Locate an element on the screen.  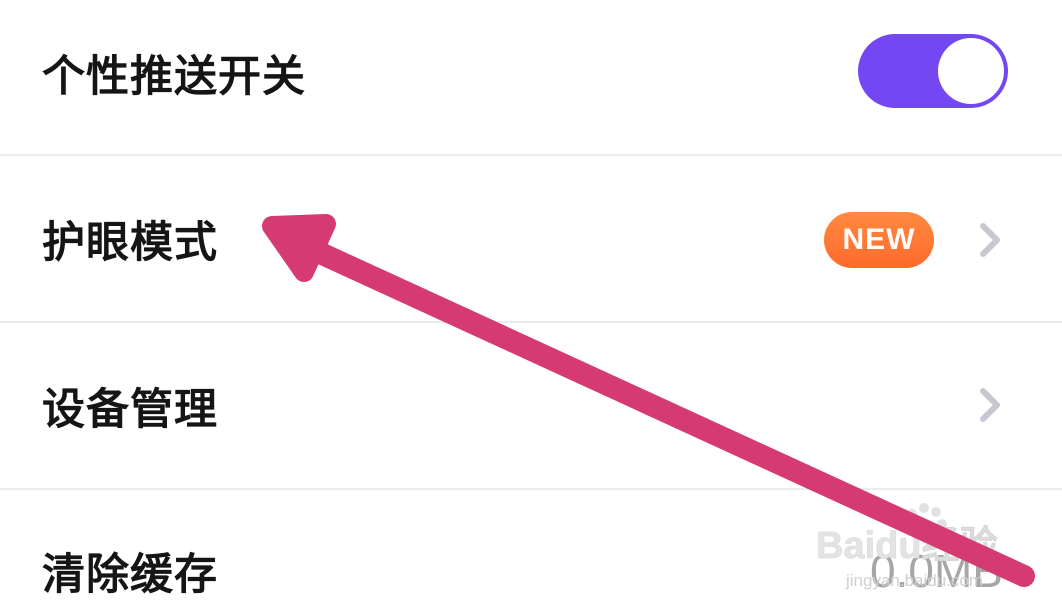
cache-size-value: 0.0MB is located at coordinates (936, 571).